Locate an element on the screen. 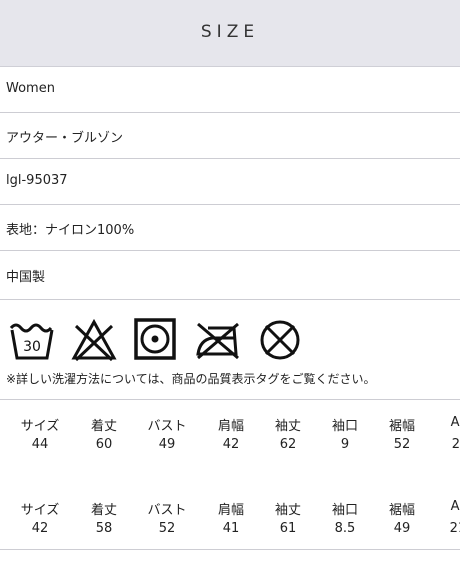  size-value: 60 is located at coordinates (104, 444).